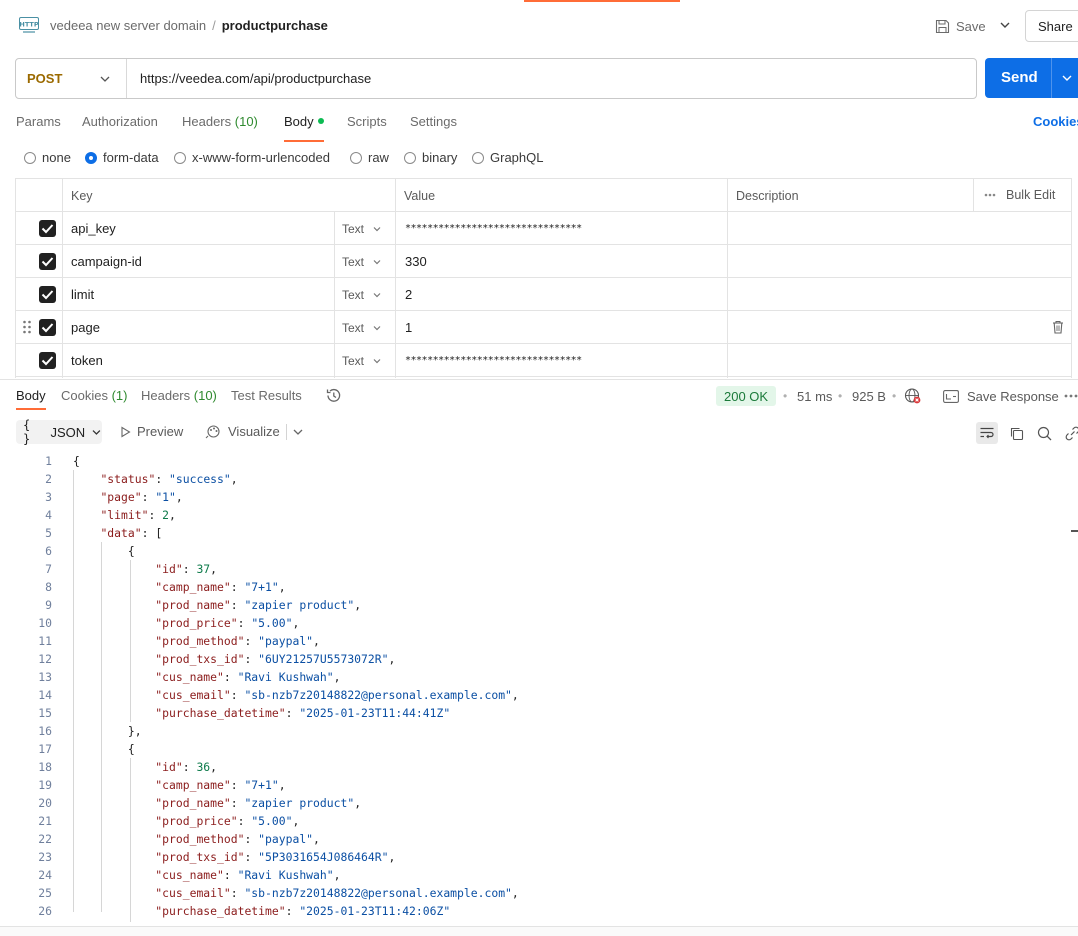 The image size is (1078, 936). I want to click on radio-circle, so click(410, 157).